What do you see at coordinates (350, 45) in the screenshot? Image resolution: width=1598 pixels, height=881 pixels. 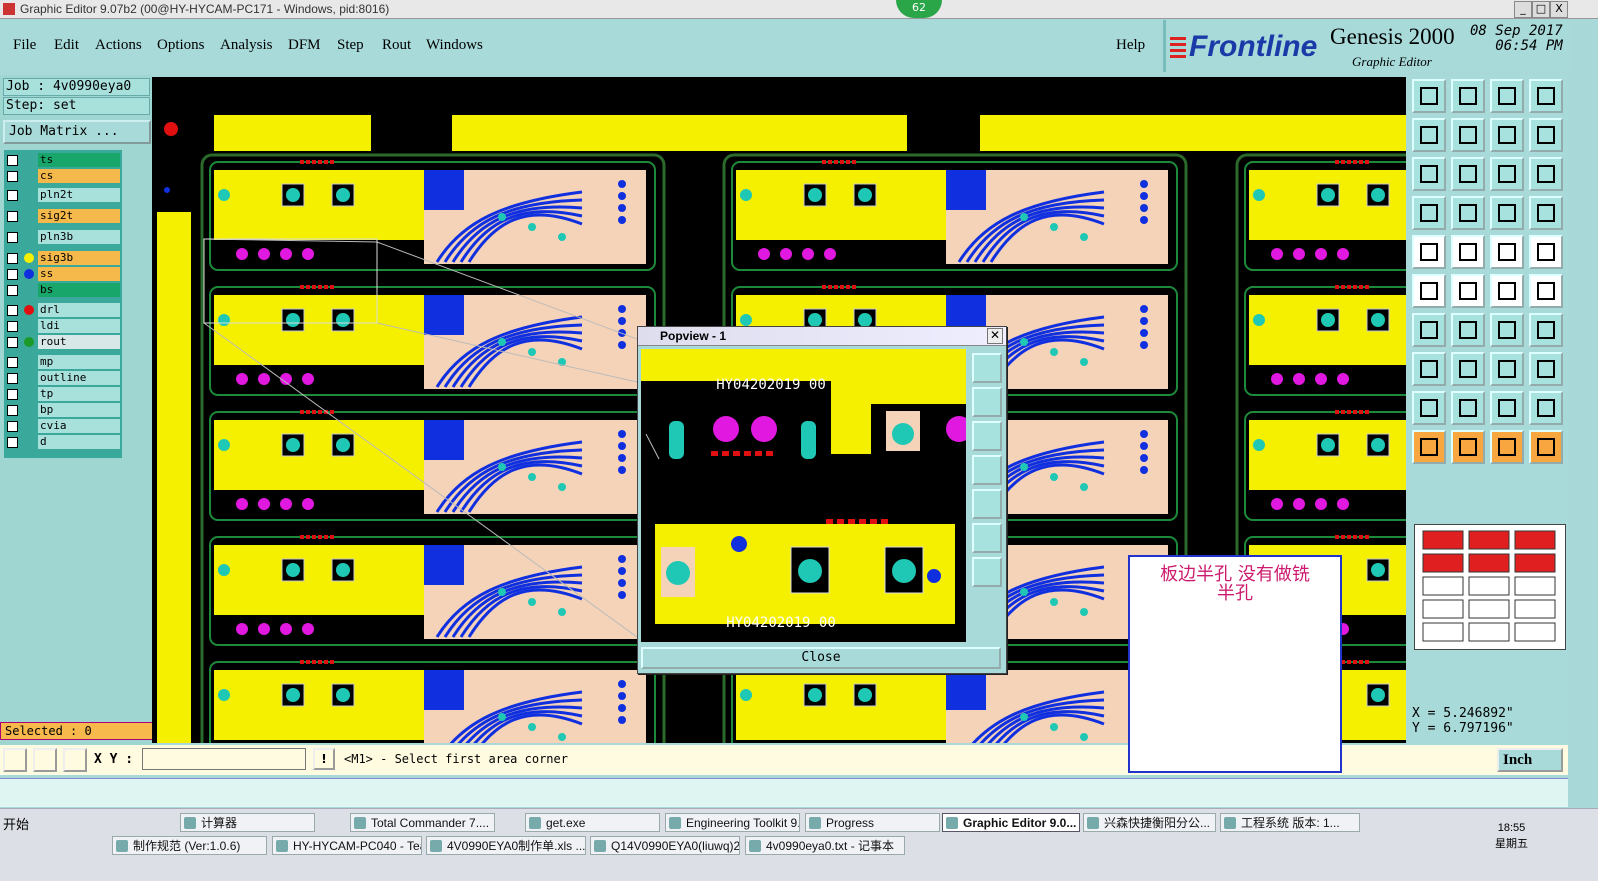 I see `menu-step: Step` at bounding box center [350, 45].